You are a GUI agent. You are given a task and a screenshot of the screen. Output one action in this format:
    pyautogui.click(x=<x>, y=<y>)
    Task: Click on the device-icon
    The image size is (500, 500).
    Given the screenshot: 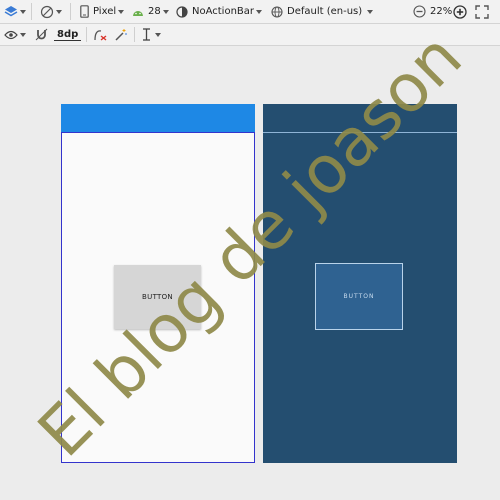 What is the action you would take?
    pyautogui.click(x=84, y=11)
    